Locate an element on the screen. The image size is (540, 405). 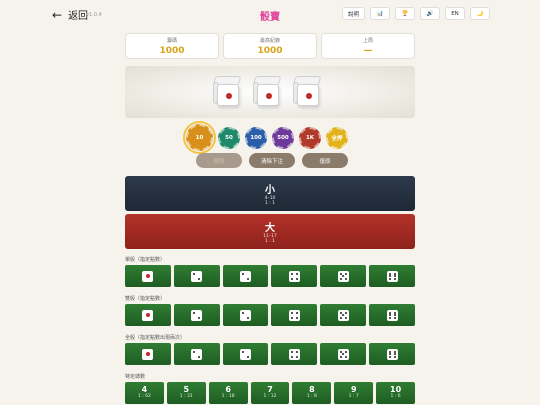
stat-label: 最高紀錄 is located at coordinates (269, 41).